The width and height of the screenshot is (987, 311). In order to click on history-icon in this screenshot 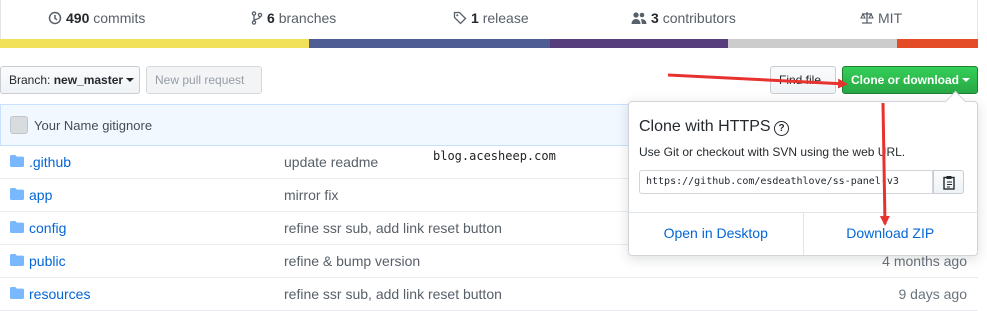, I will do `click(55, 18)`.